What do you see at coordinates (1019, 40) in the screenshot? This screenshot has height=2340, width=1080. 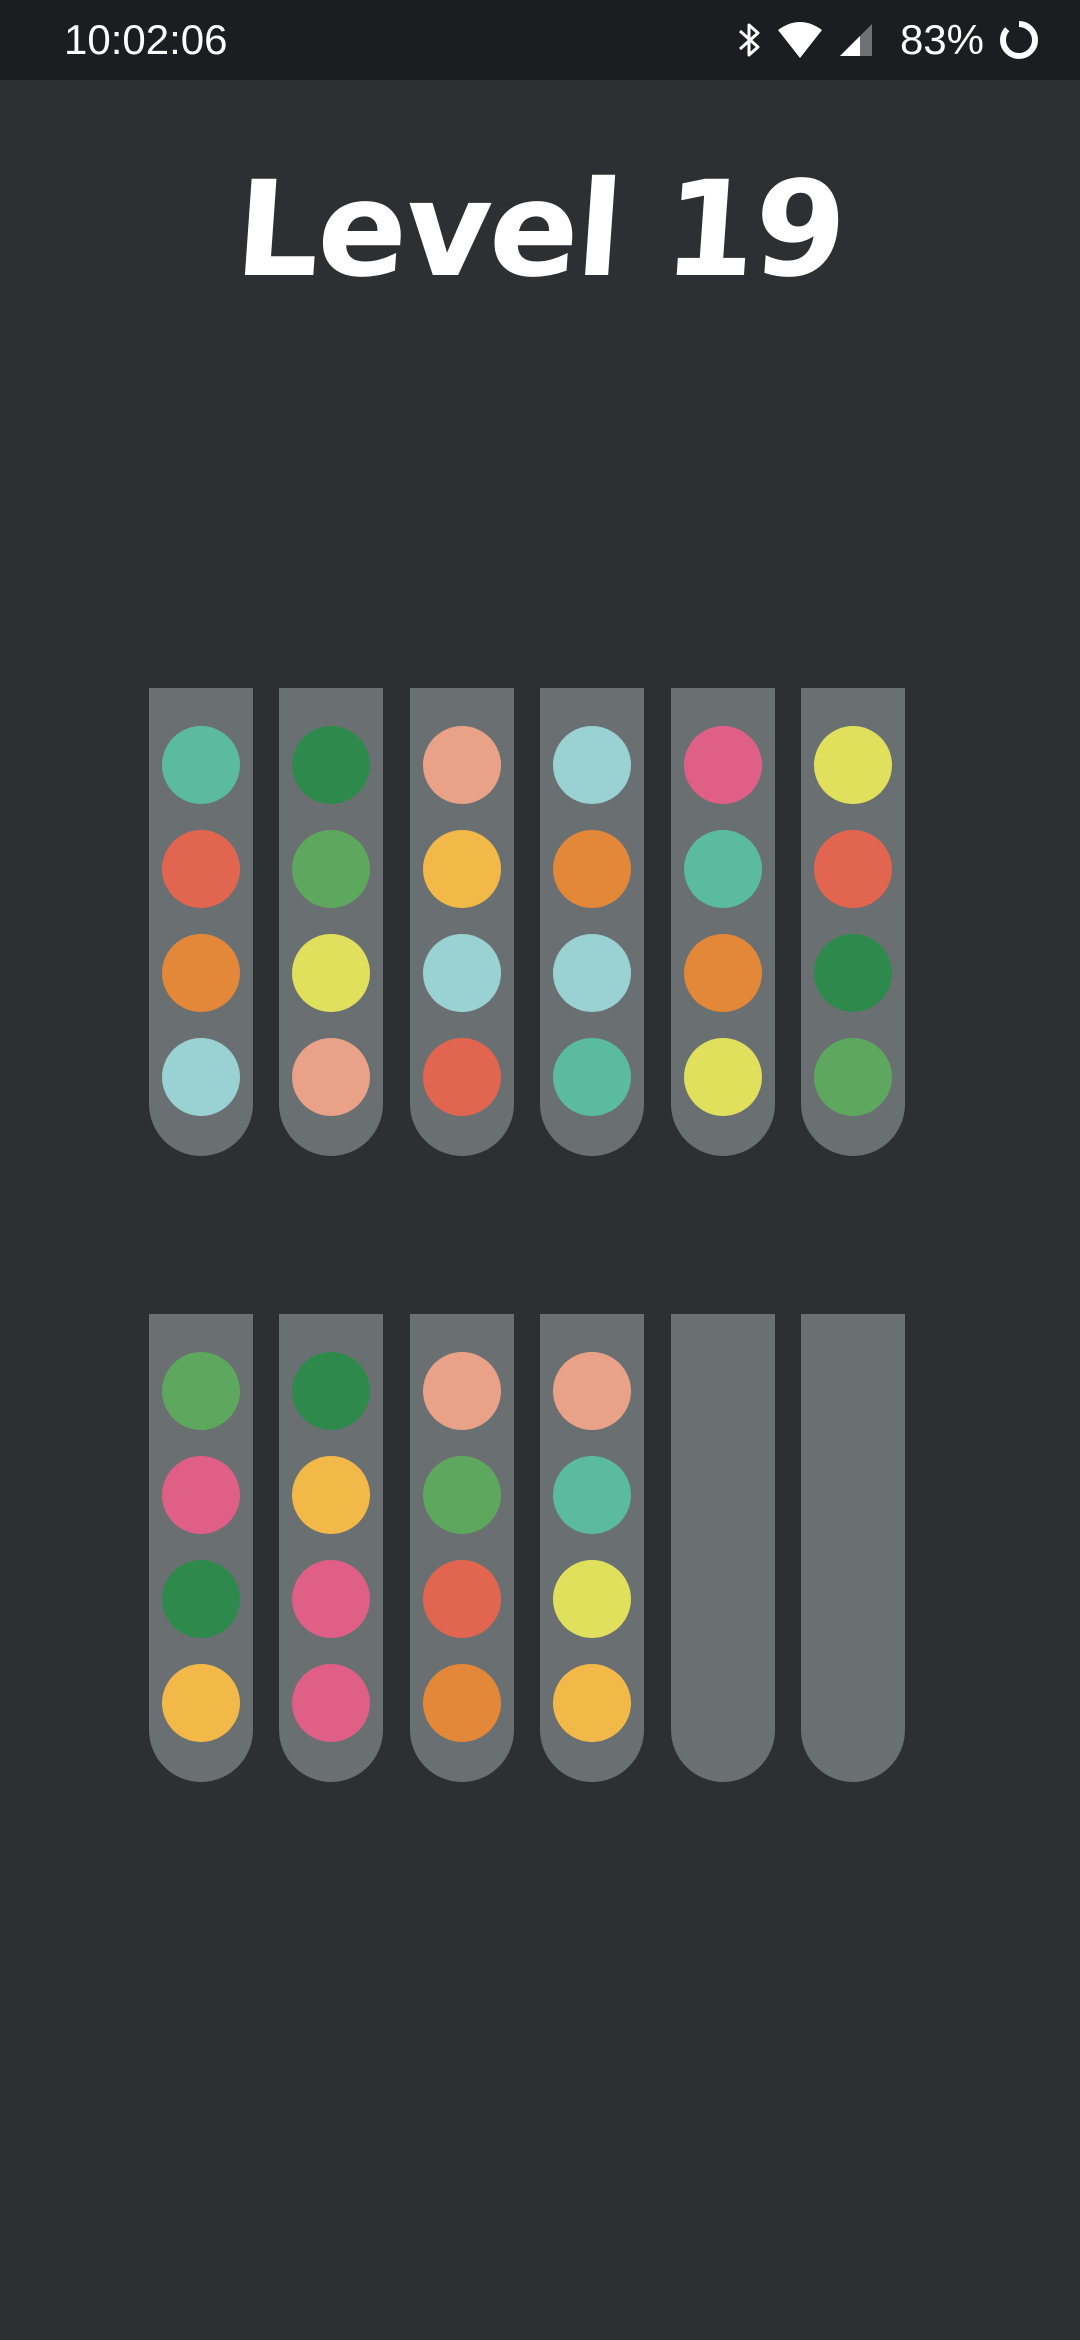 I see `battery-ring-icon` at bounding box center [1019, 40].